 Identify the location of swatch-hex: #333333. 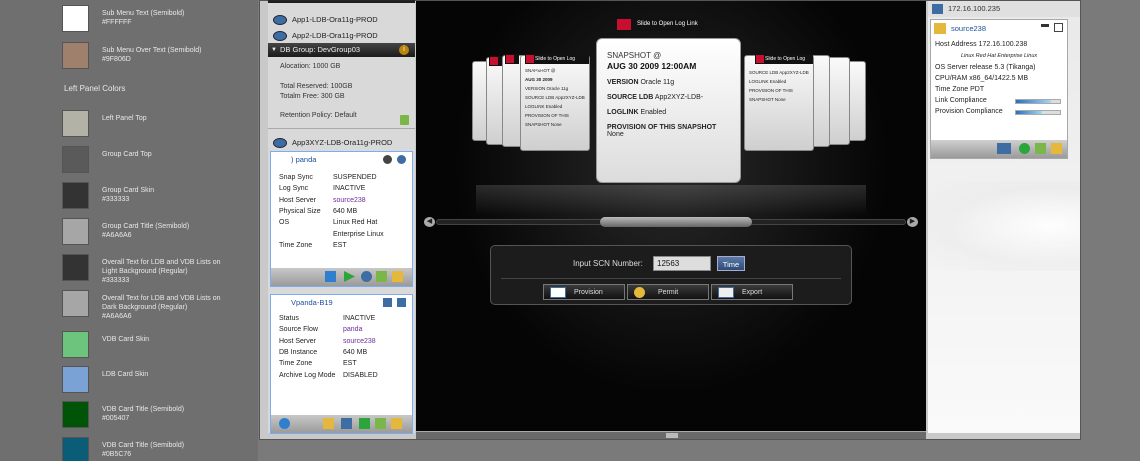
(116, 280).